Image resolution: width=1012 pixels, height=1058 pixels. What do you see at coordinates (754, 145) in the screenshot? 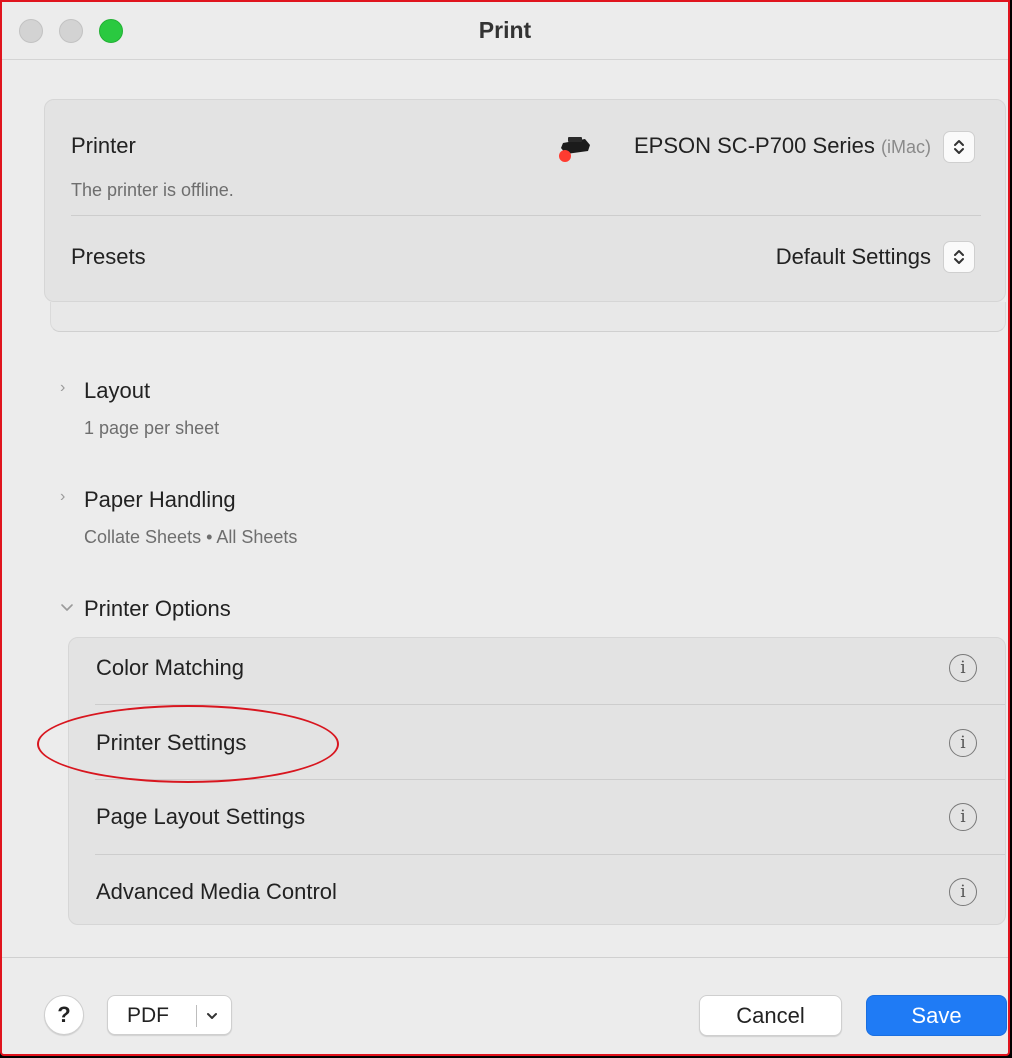
I see `printer-name: EPSON SC-P700 Series` at bounding box center [754, 145].